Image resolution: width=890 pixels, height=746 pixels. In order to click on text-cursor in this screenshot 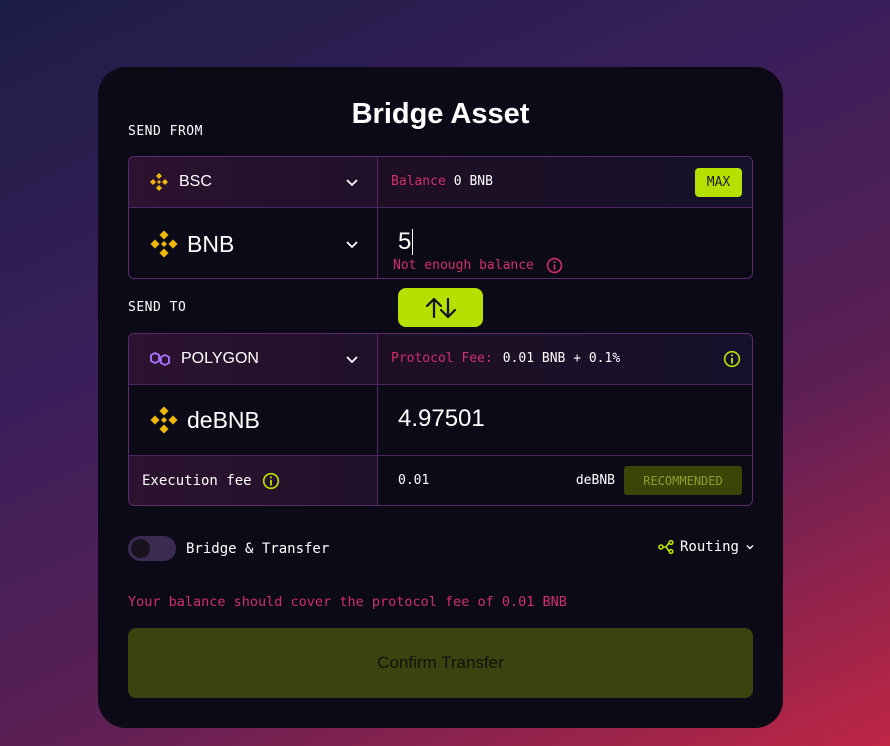, I will do `click(413, 242)`.